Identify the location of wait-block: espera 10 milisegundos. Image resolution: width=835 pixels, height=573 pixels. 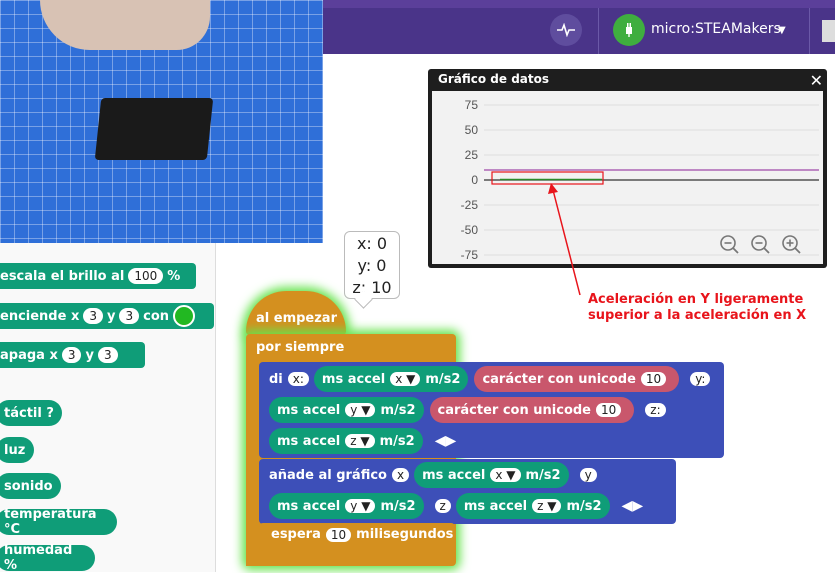
(357, 537).